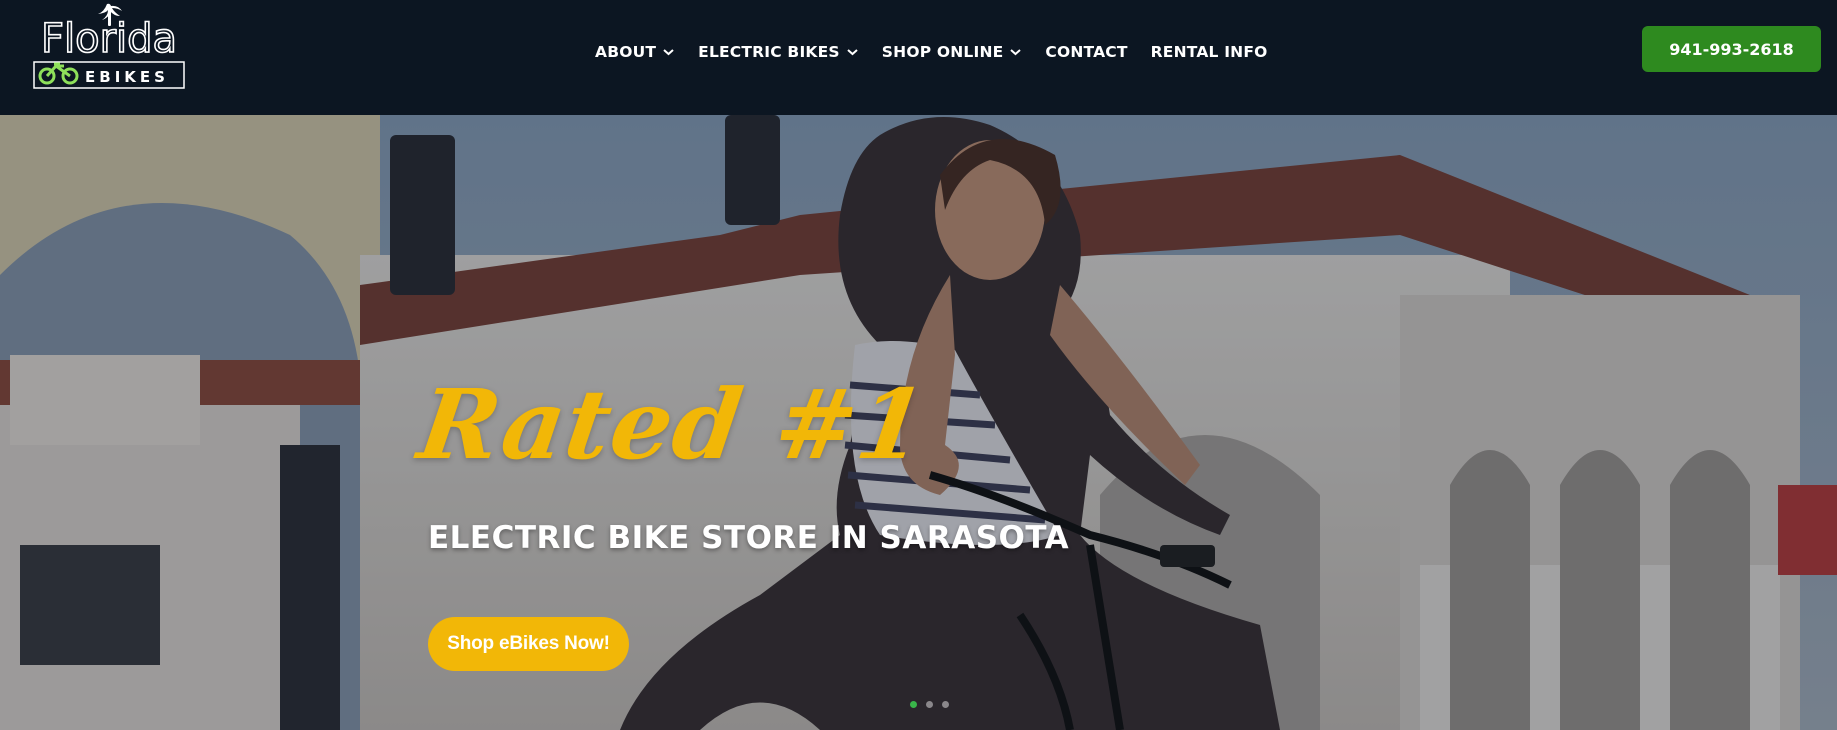 The height and width of the screenshot is (730, 1837). I want to click on nav-label: ELECTRIC BIKES, so click(769, 52).